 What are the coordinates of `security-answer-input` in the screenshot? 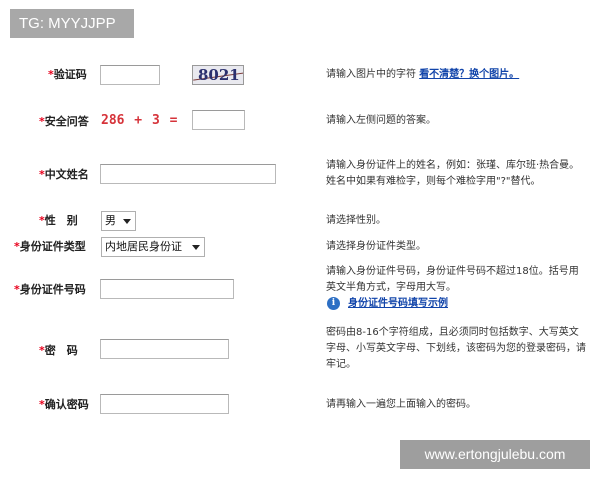 It's located at (218, 120).